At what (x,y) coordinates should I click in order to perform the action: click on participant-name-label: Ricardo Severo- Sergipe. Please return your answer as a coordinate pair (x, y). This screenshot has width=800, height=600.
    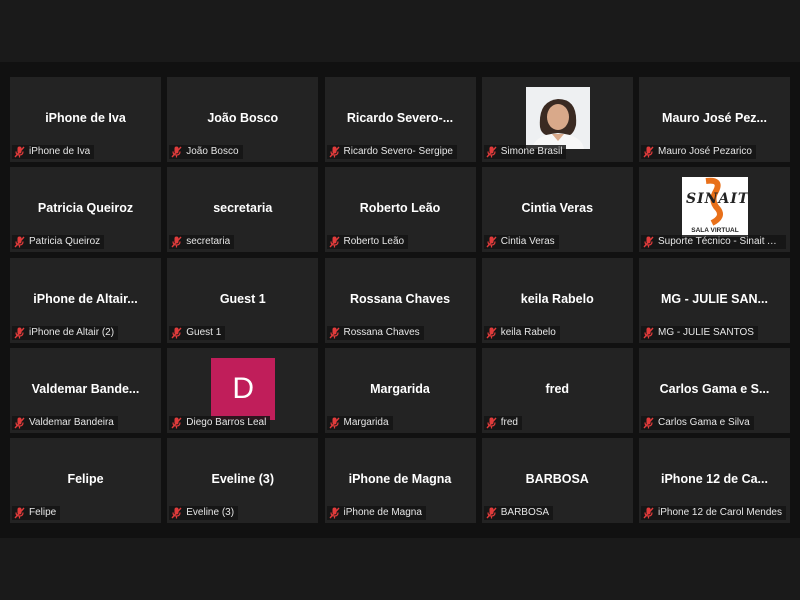
    Looking at the image, I should click on (391, 152).